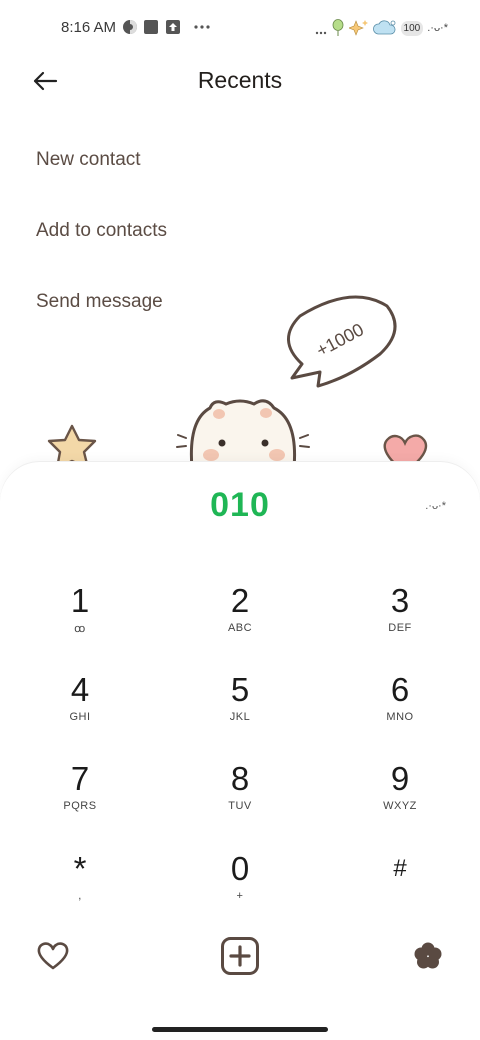  What do you see at coordinates (173, 27) in the screenshot?
I see `upload-icon` at bounding box center [173, 27].